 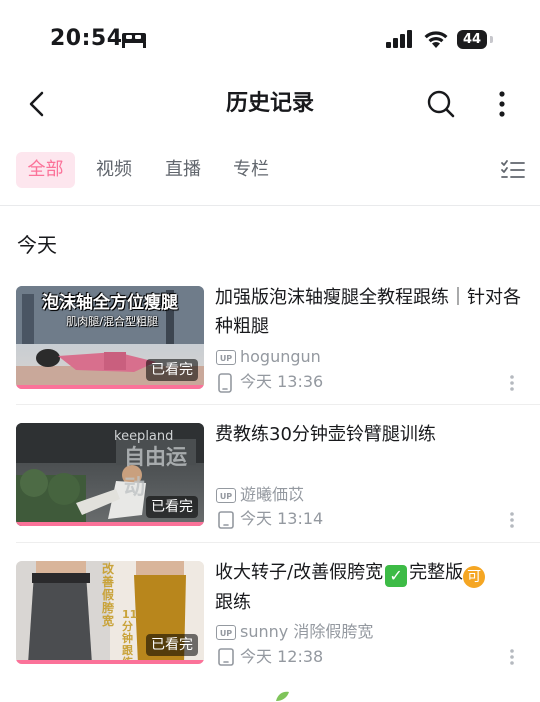 What do you see at coordinates (474, 577) in the screenshot?
I see `ke-emoji-icon: 可` at bounding box center [474, 577].